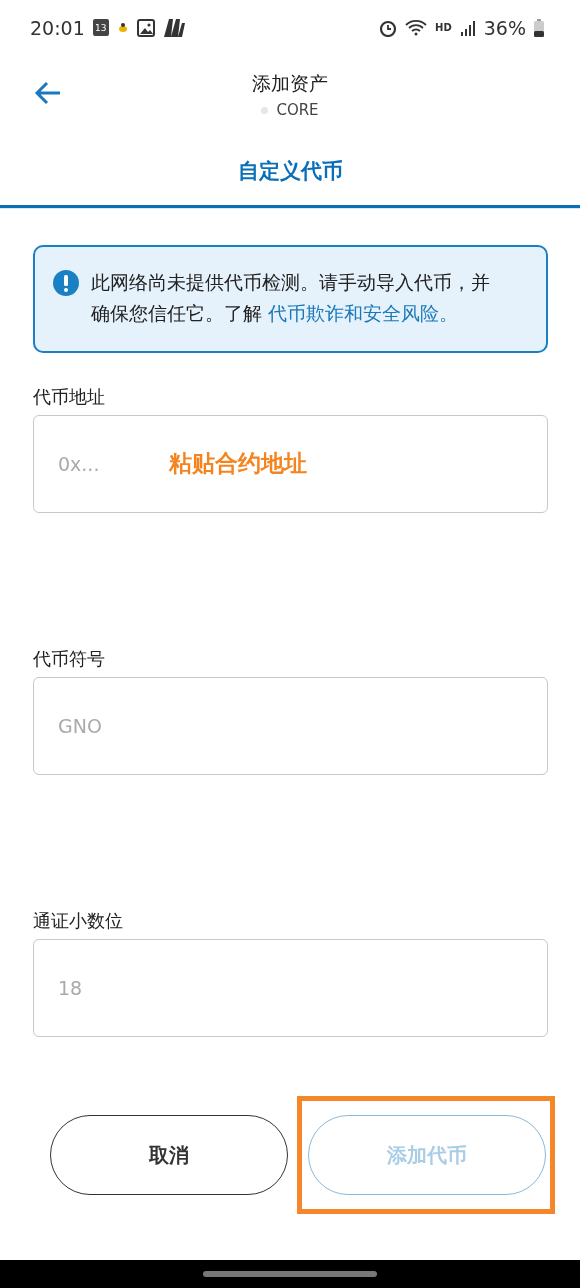 The height and width of the screenshot is (1288, 580). I want to click on network-dot, so click(265, 110).